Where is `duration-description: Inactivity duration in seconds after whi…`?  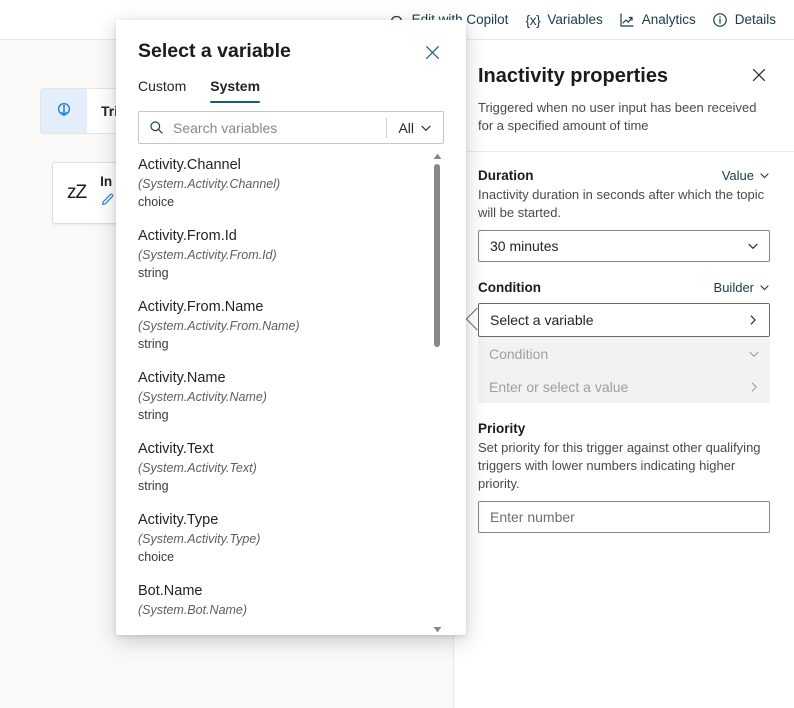
duration-description: Inactivity duration in seconds after whi… is located at coordinates (621, 203).